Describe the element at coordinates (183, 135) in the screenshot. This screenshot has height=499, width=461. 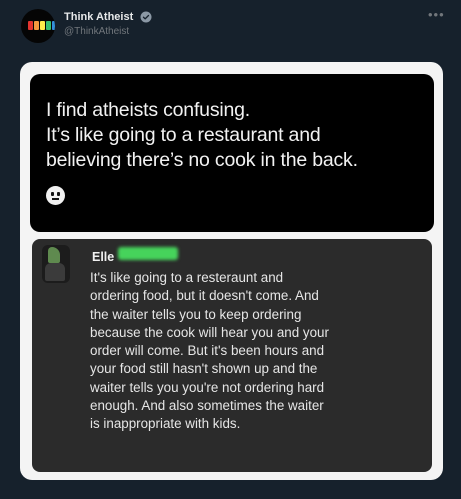
I see `quoted-post-line: It’s like going to a restaurant and` at that location.